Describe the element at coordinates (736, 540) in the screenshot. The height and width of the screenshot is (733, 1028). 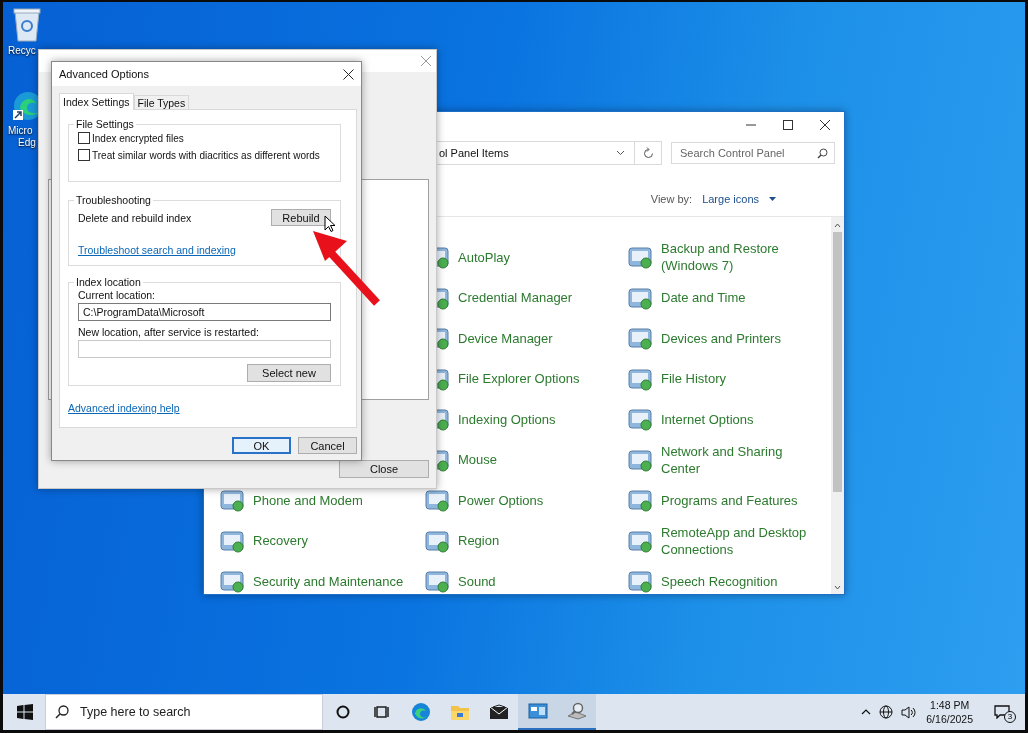
I see `control-panel-item: RemoteApp and Desktop Connections` at that location.